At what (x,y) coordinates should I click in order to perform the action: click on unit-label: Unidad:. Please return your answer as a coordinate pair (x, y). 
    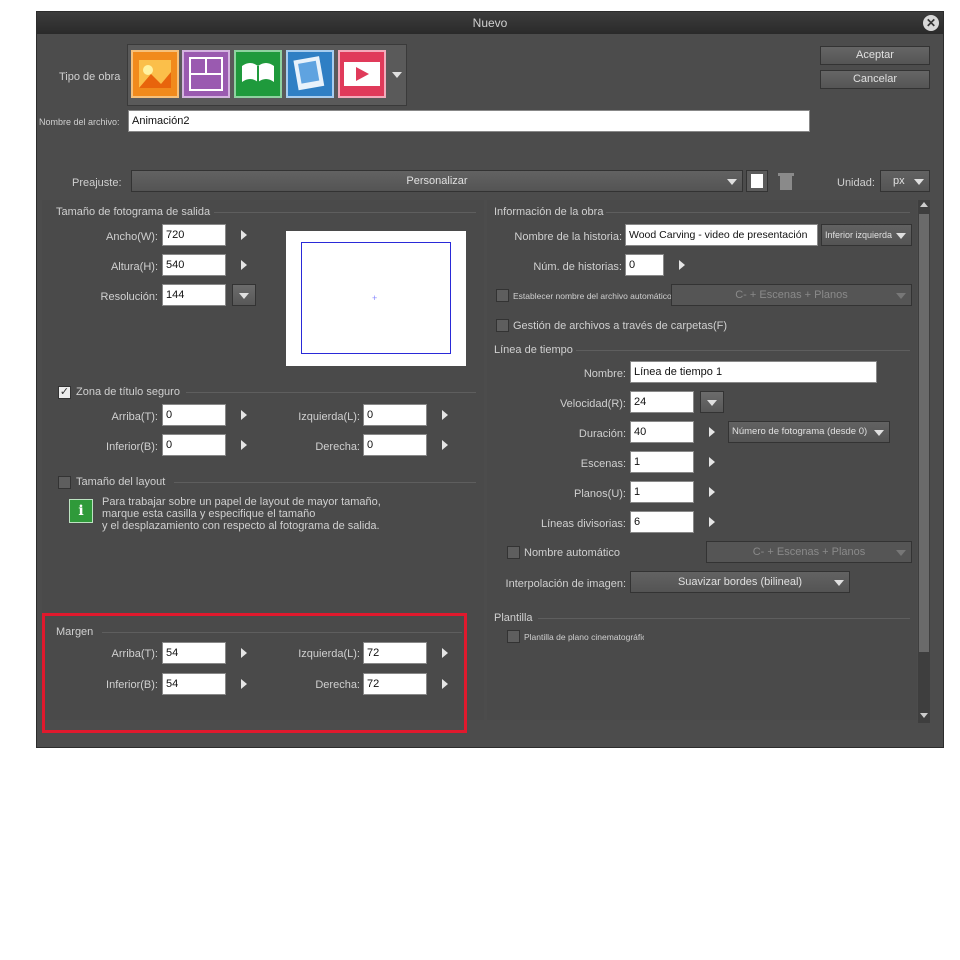
    Looking at the image, I should click on (856, 183).